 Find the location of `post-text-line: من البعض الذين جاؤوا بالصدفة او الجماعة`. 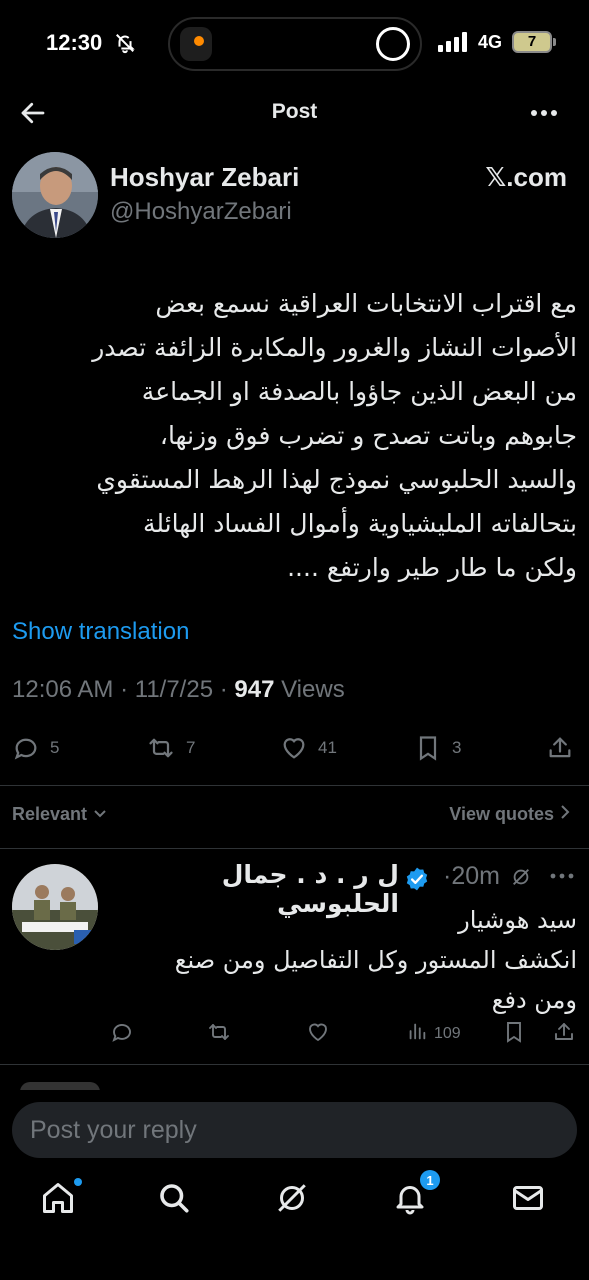

post-text-line: من البعض الذين جاؤوا بالصدفة او الجماعة is located at coordinates (359, 391).